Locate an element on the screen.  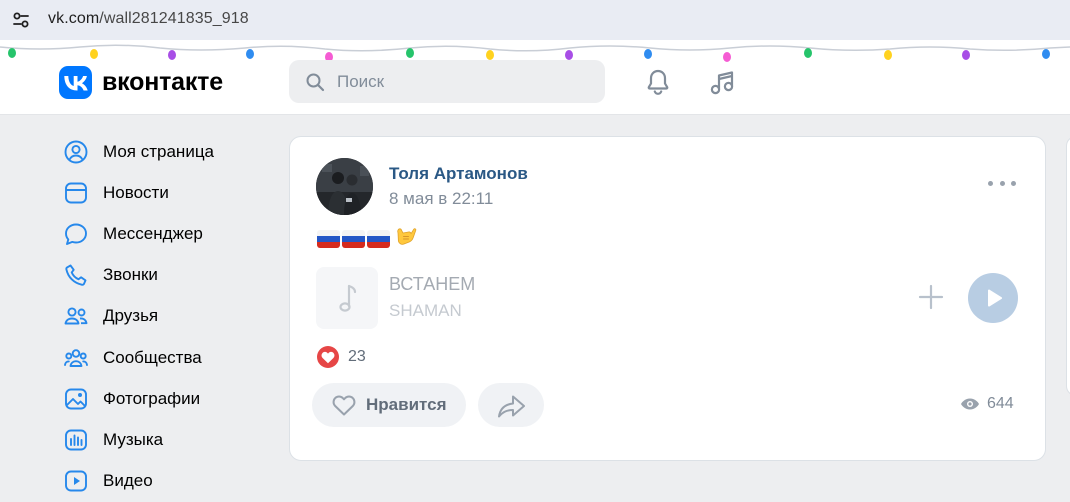
like-button-label: Нравится is located at coordinates (406, 404).